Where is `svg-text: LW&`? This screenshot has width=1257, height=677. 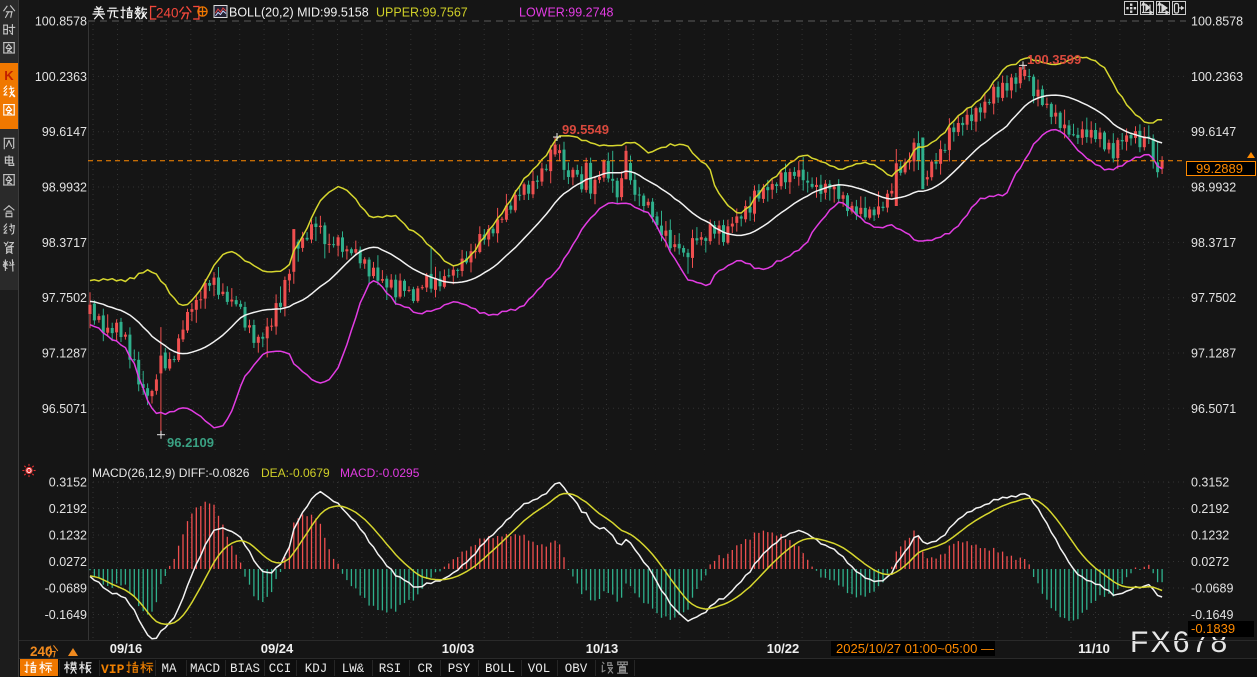 svg-text: LW& is located at coordinates (353, 669).